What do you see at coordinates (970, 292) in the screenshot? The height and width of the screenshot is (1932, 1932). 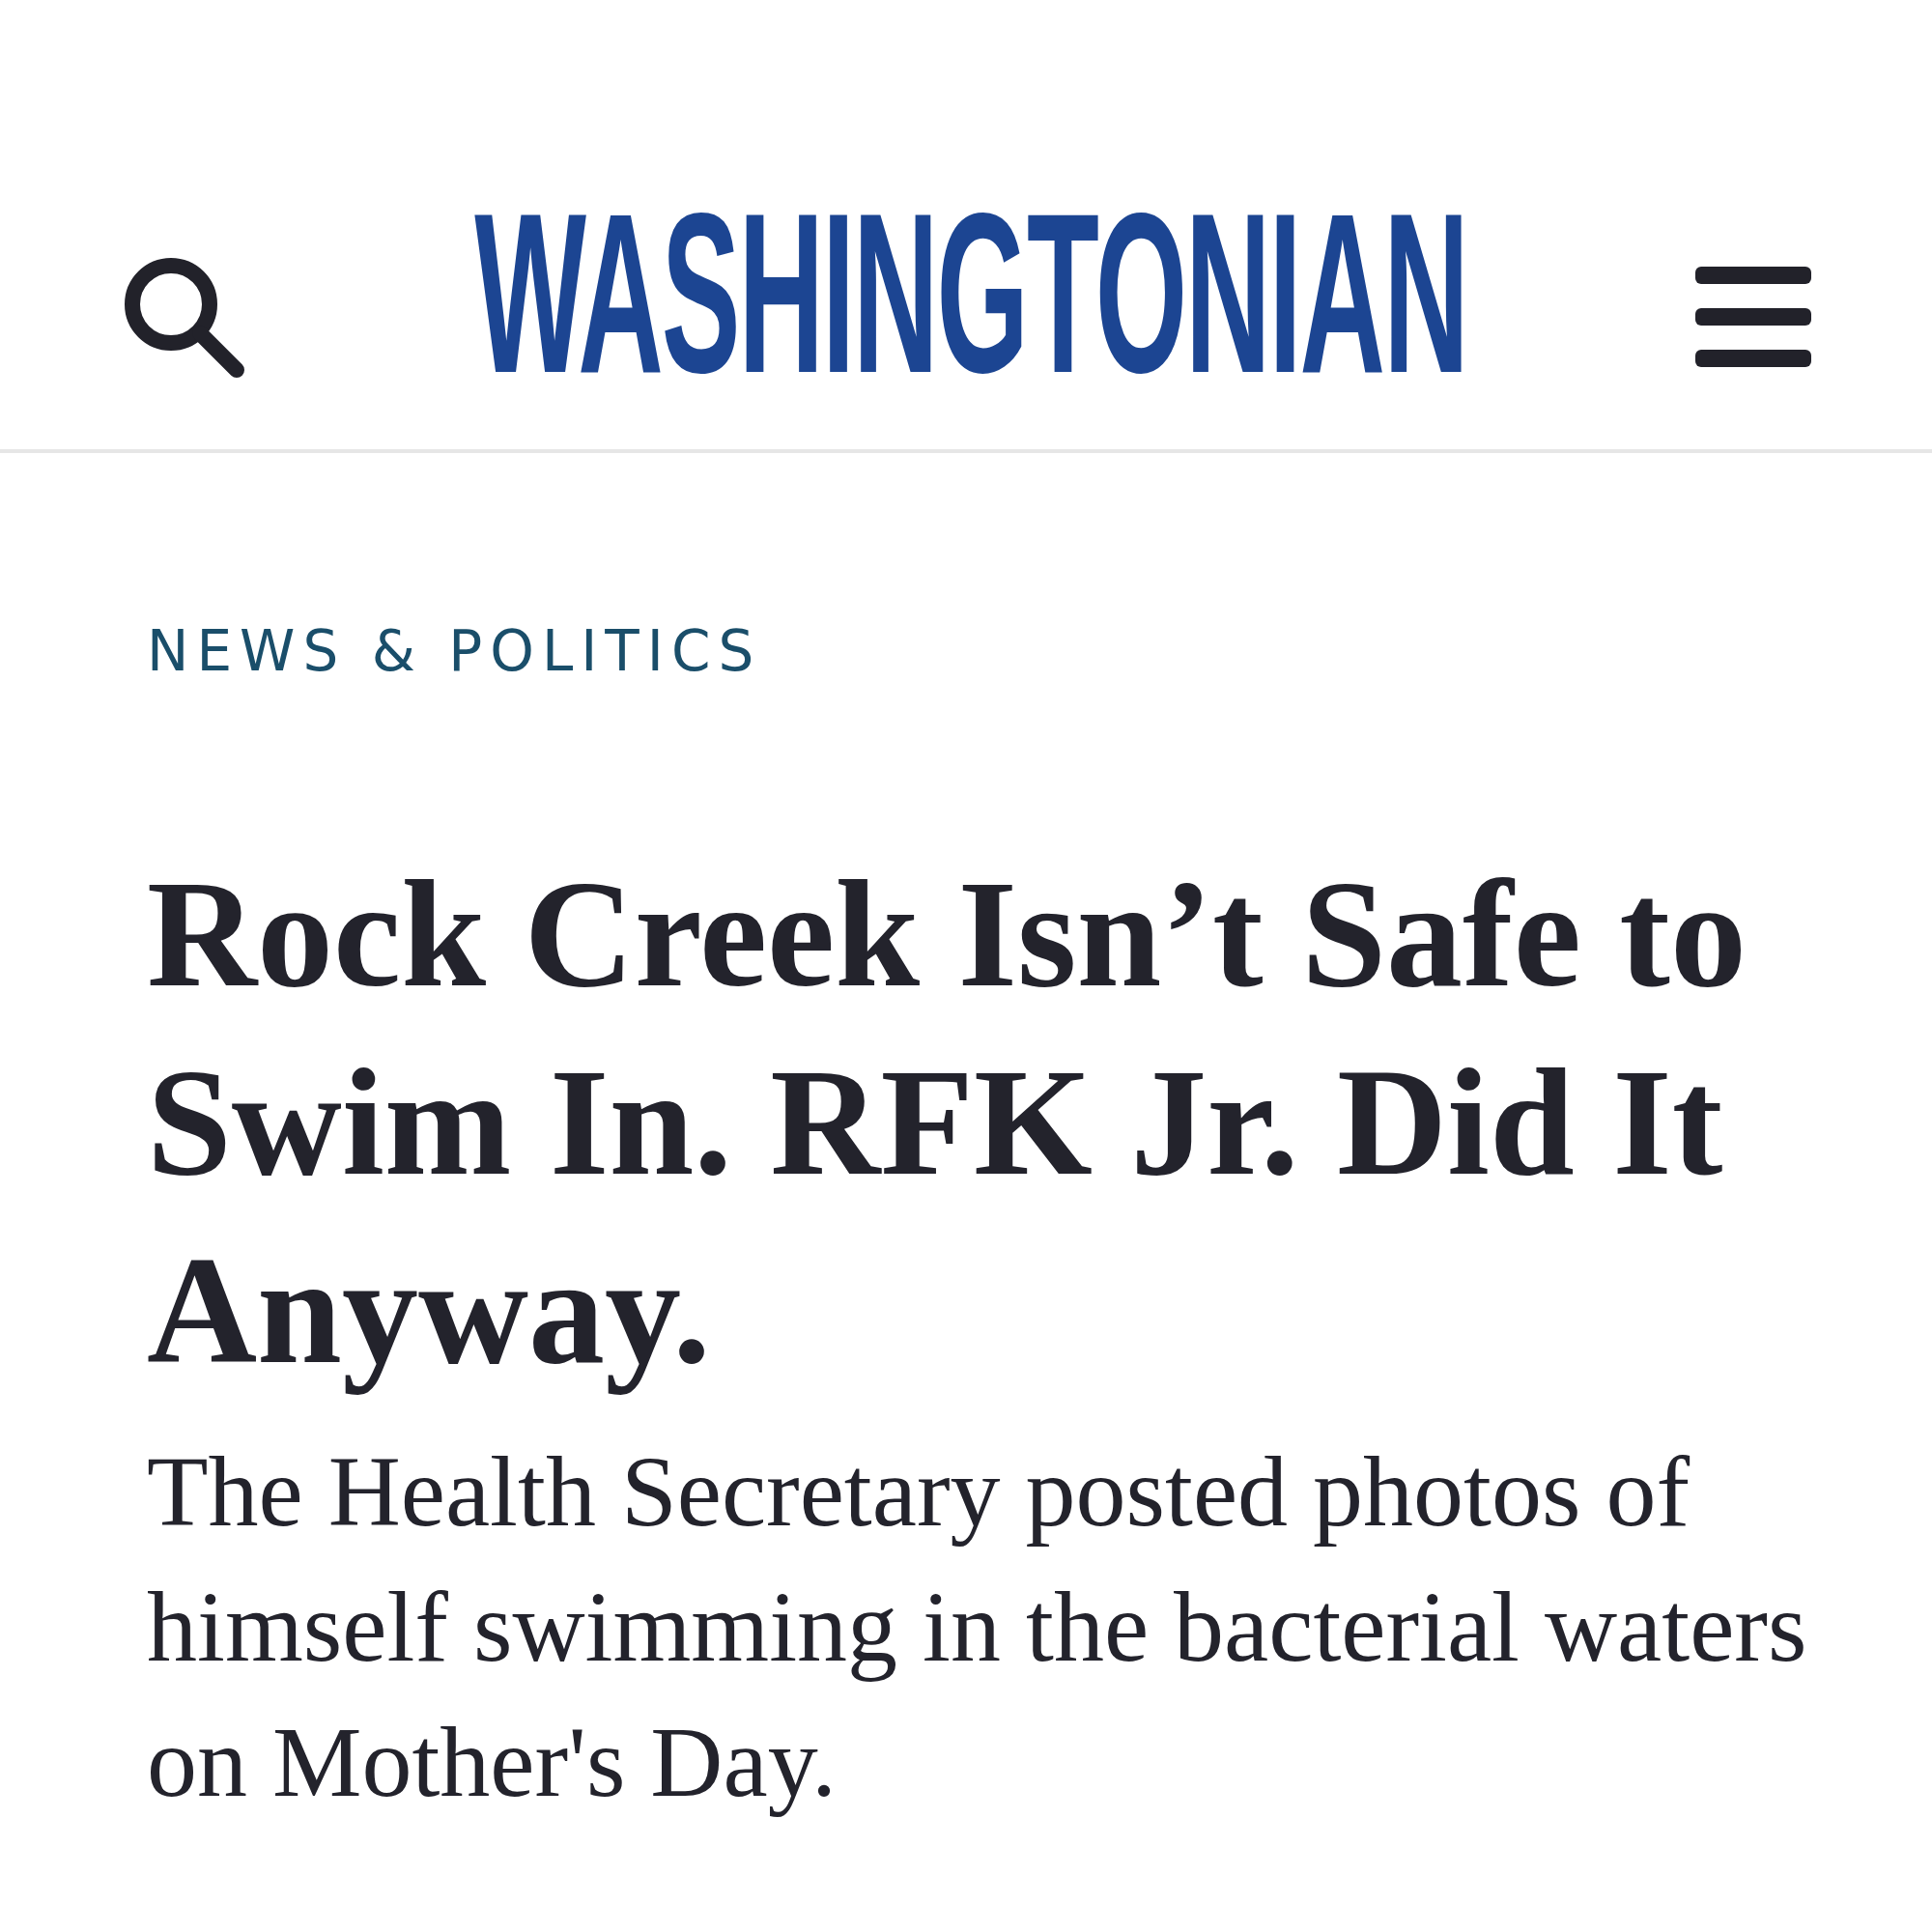 I see `site-logo: WASHINGTONIAN` at bounding box center [970, 292].